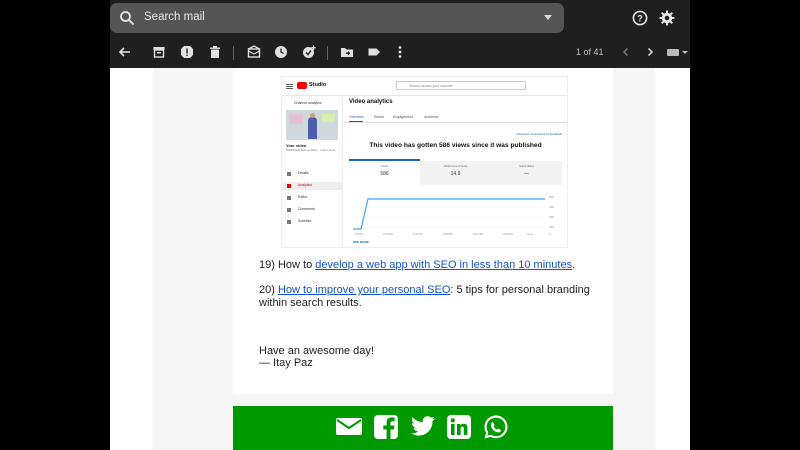  Describe the element at coordinates (550, 134) in the screenshot. I see `send-feedback-link: Send us feedback` at that location.